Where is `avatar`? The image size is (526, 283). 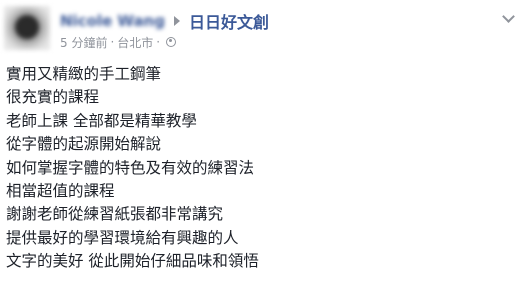 avatar is located at coordinates (27, 28).